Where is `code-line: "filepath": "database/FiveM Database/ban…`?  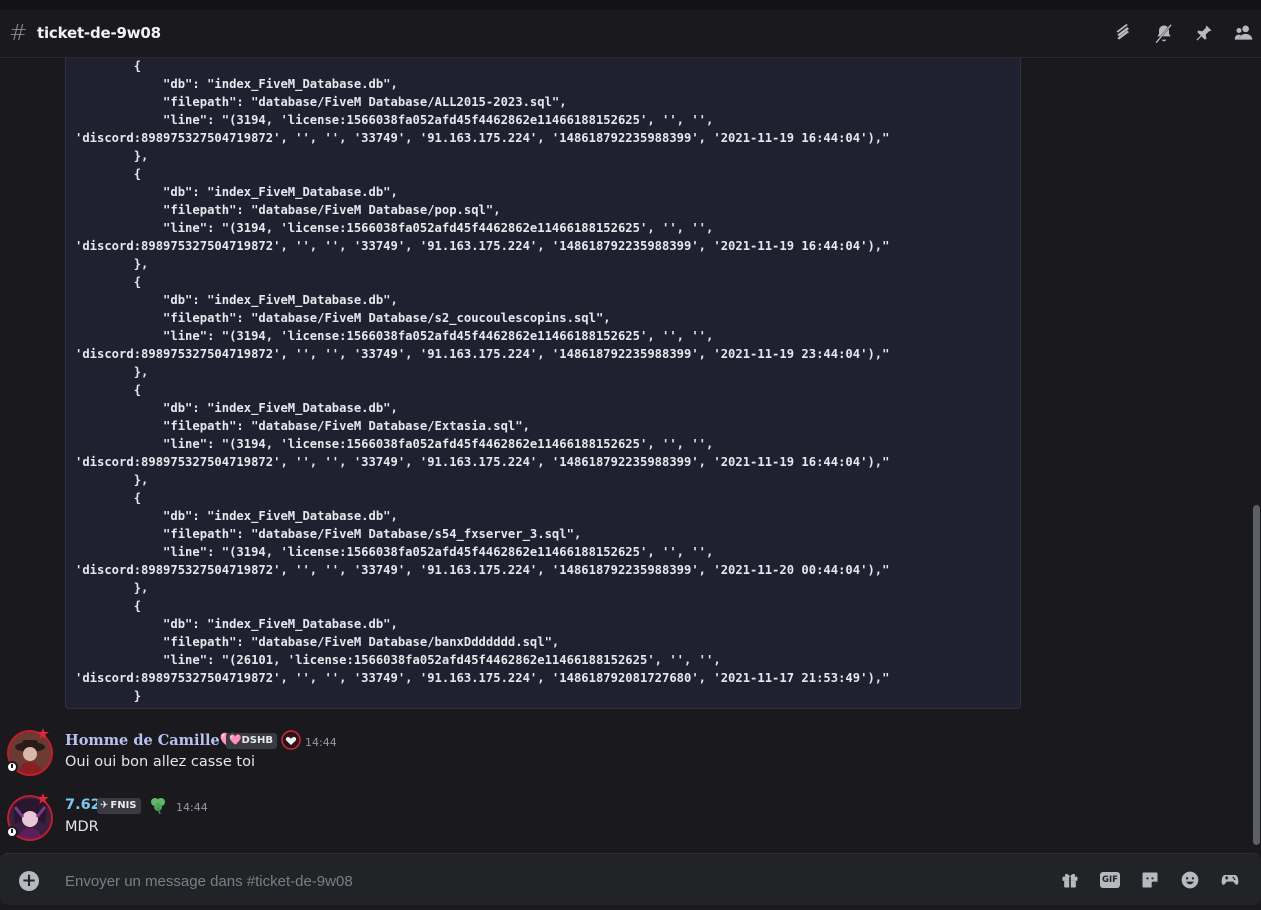
code-line: "filepath": "database/FiveM Database/ban… is located at coordinates (317, 642).